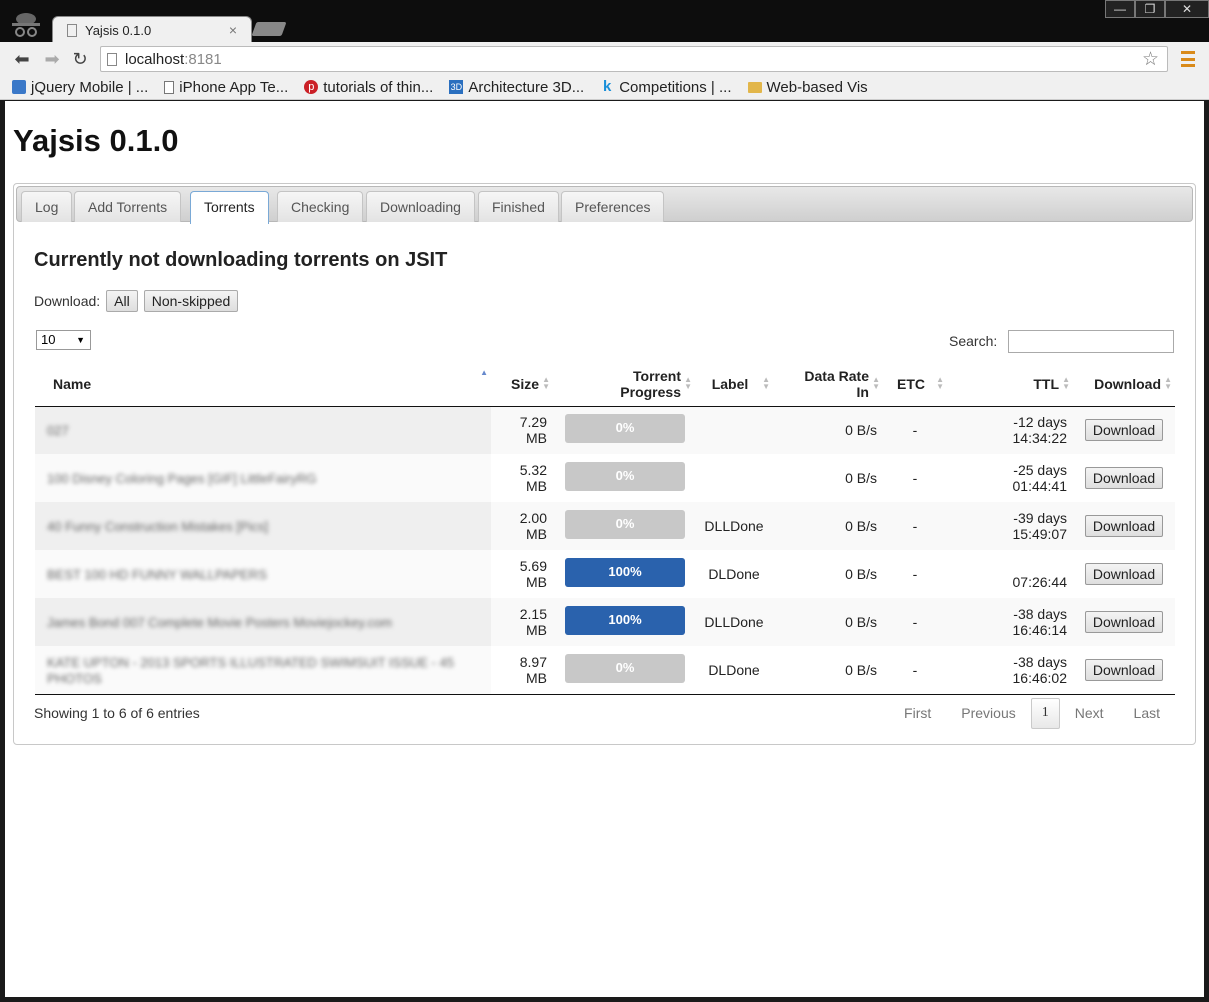  What do you see at coordinates (522, 384) in the screenshot?
I see `column-size: Size ▲ ▼` at bounding box center [522, 384].